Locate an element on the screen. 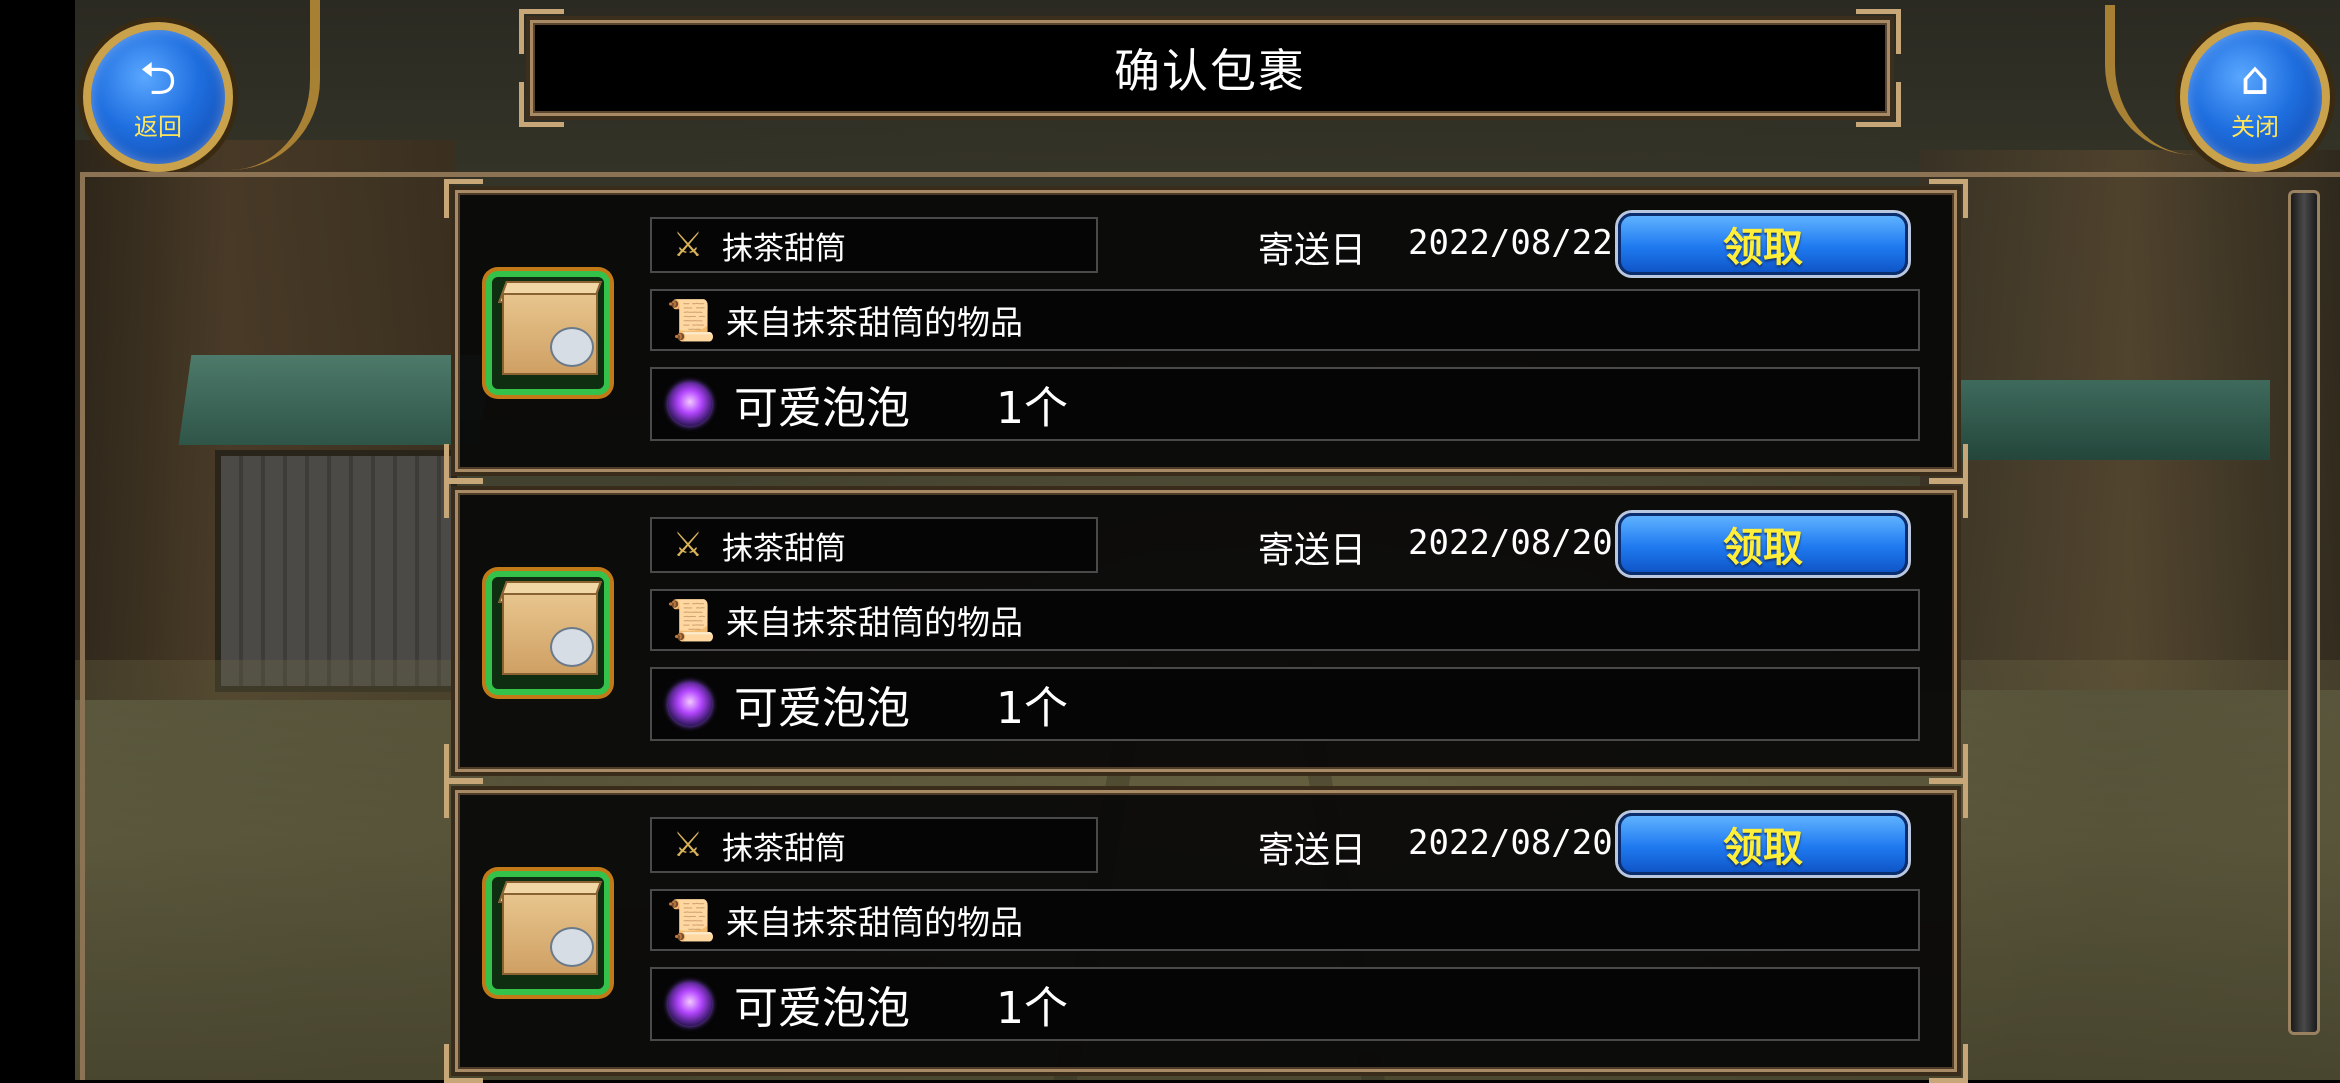 Image resolution: width=2340 pixels, height=1083 pixels. close-button: ⌂ 关闭 is located at coordinates (2255, 97).